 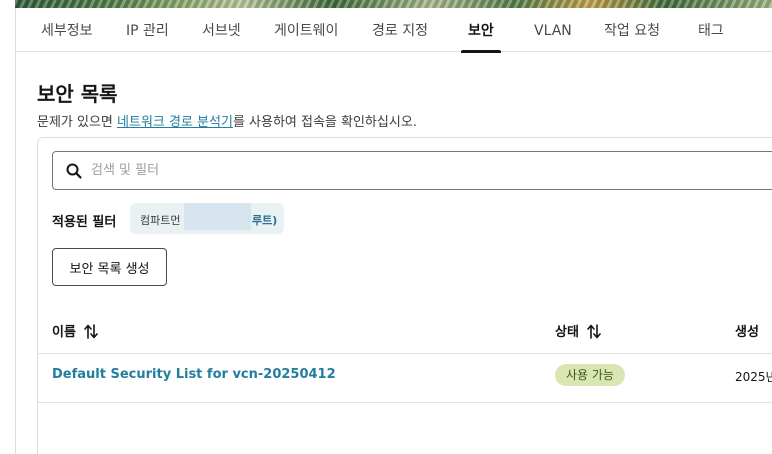 What do you see at coordinates (64, 332) in the screenshot?
I see `column-header-name-label: 이름` at bounding box center [64, 332].